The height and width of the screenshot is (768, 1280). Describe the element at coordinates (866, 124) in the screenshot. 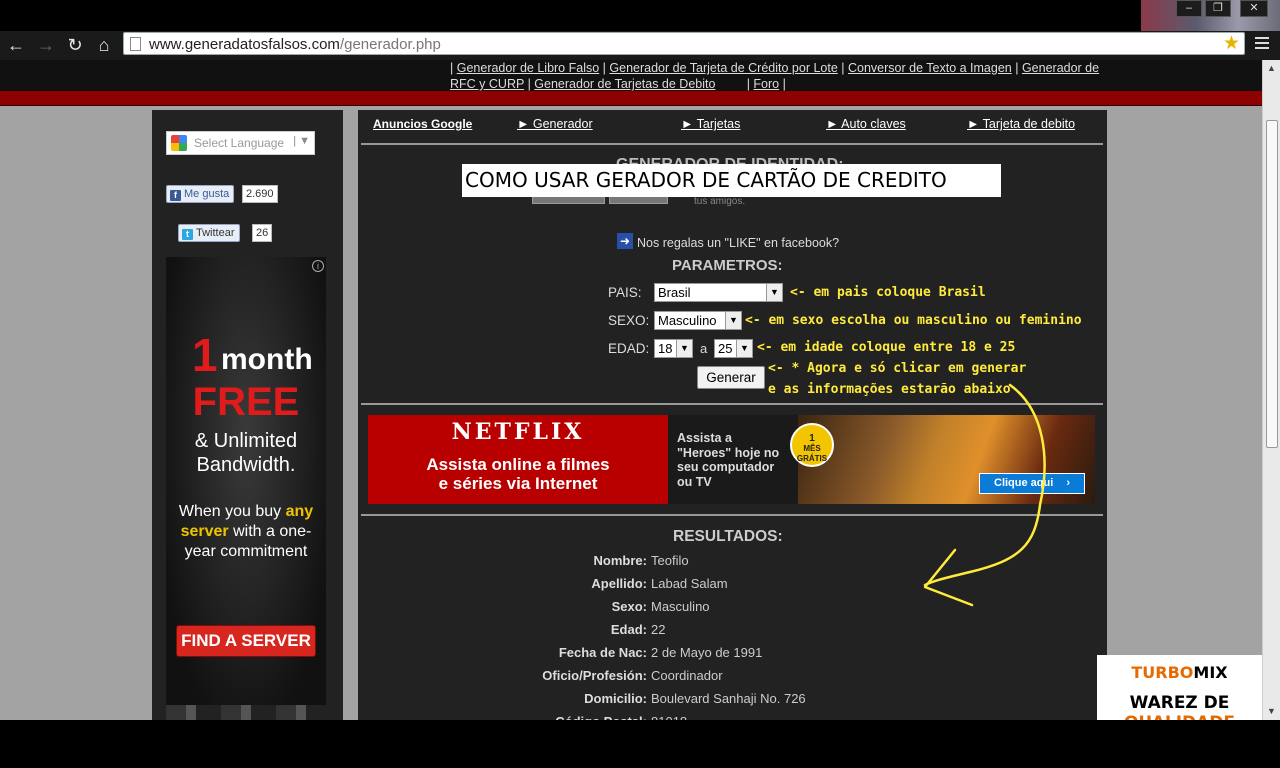

I see `nav-auto-claves: ► Auto claves` at that location.